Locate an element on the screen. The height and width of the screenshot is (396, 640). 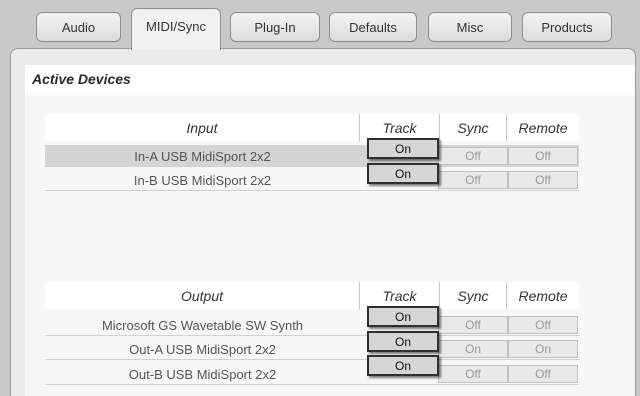
input-sync-header: Sync is located at coordinates (473, 127).